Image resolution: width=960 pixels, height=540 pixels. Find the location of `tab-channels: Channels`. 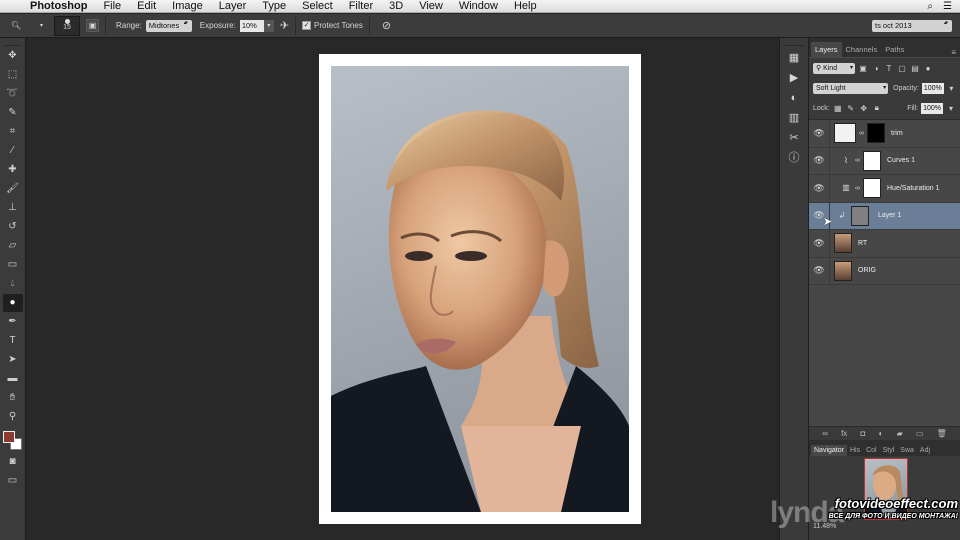

tab-channels: Channels is located at coordinates (862, 49).